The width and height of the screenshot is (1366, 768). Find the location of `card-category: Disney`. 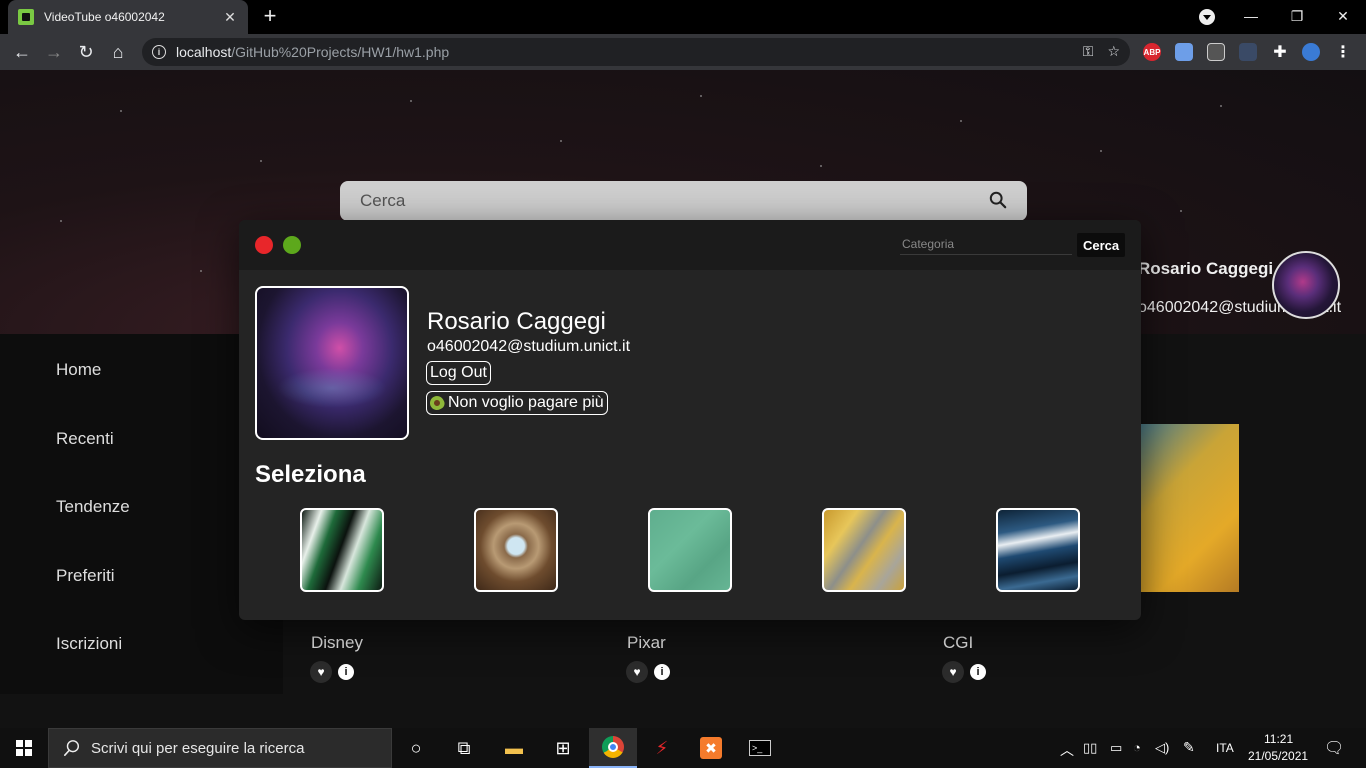

card-category: Disney is located at coordinates (337, 642).